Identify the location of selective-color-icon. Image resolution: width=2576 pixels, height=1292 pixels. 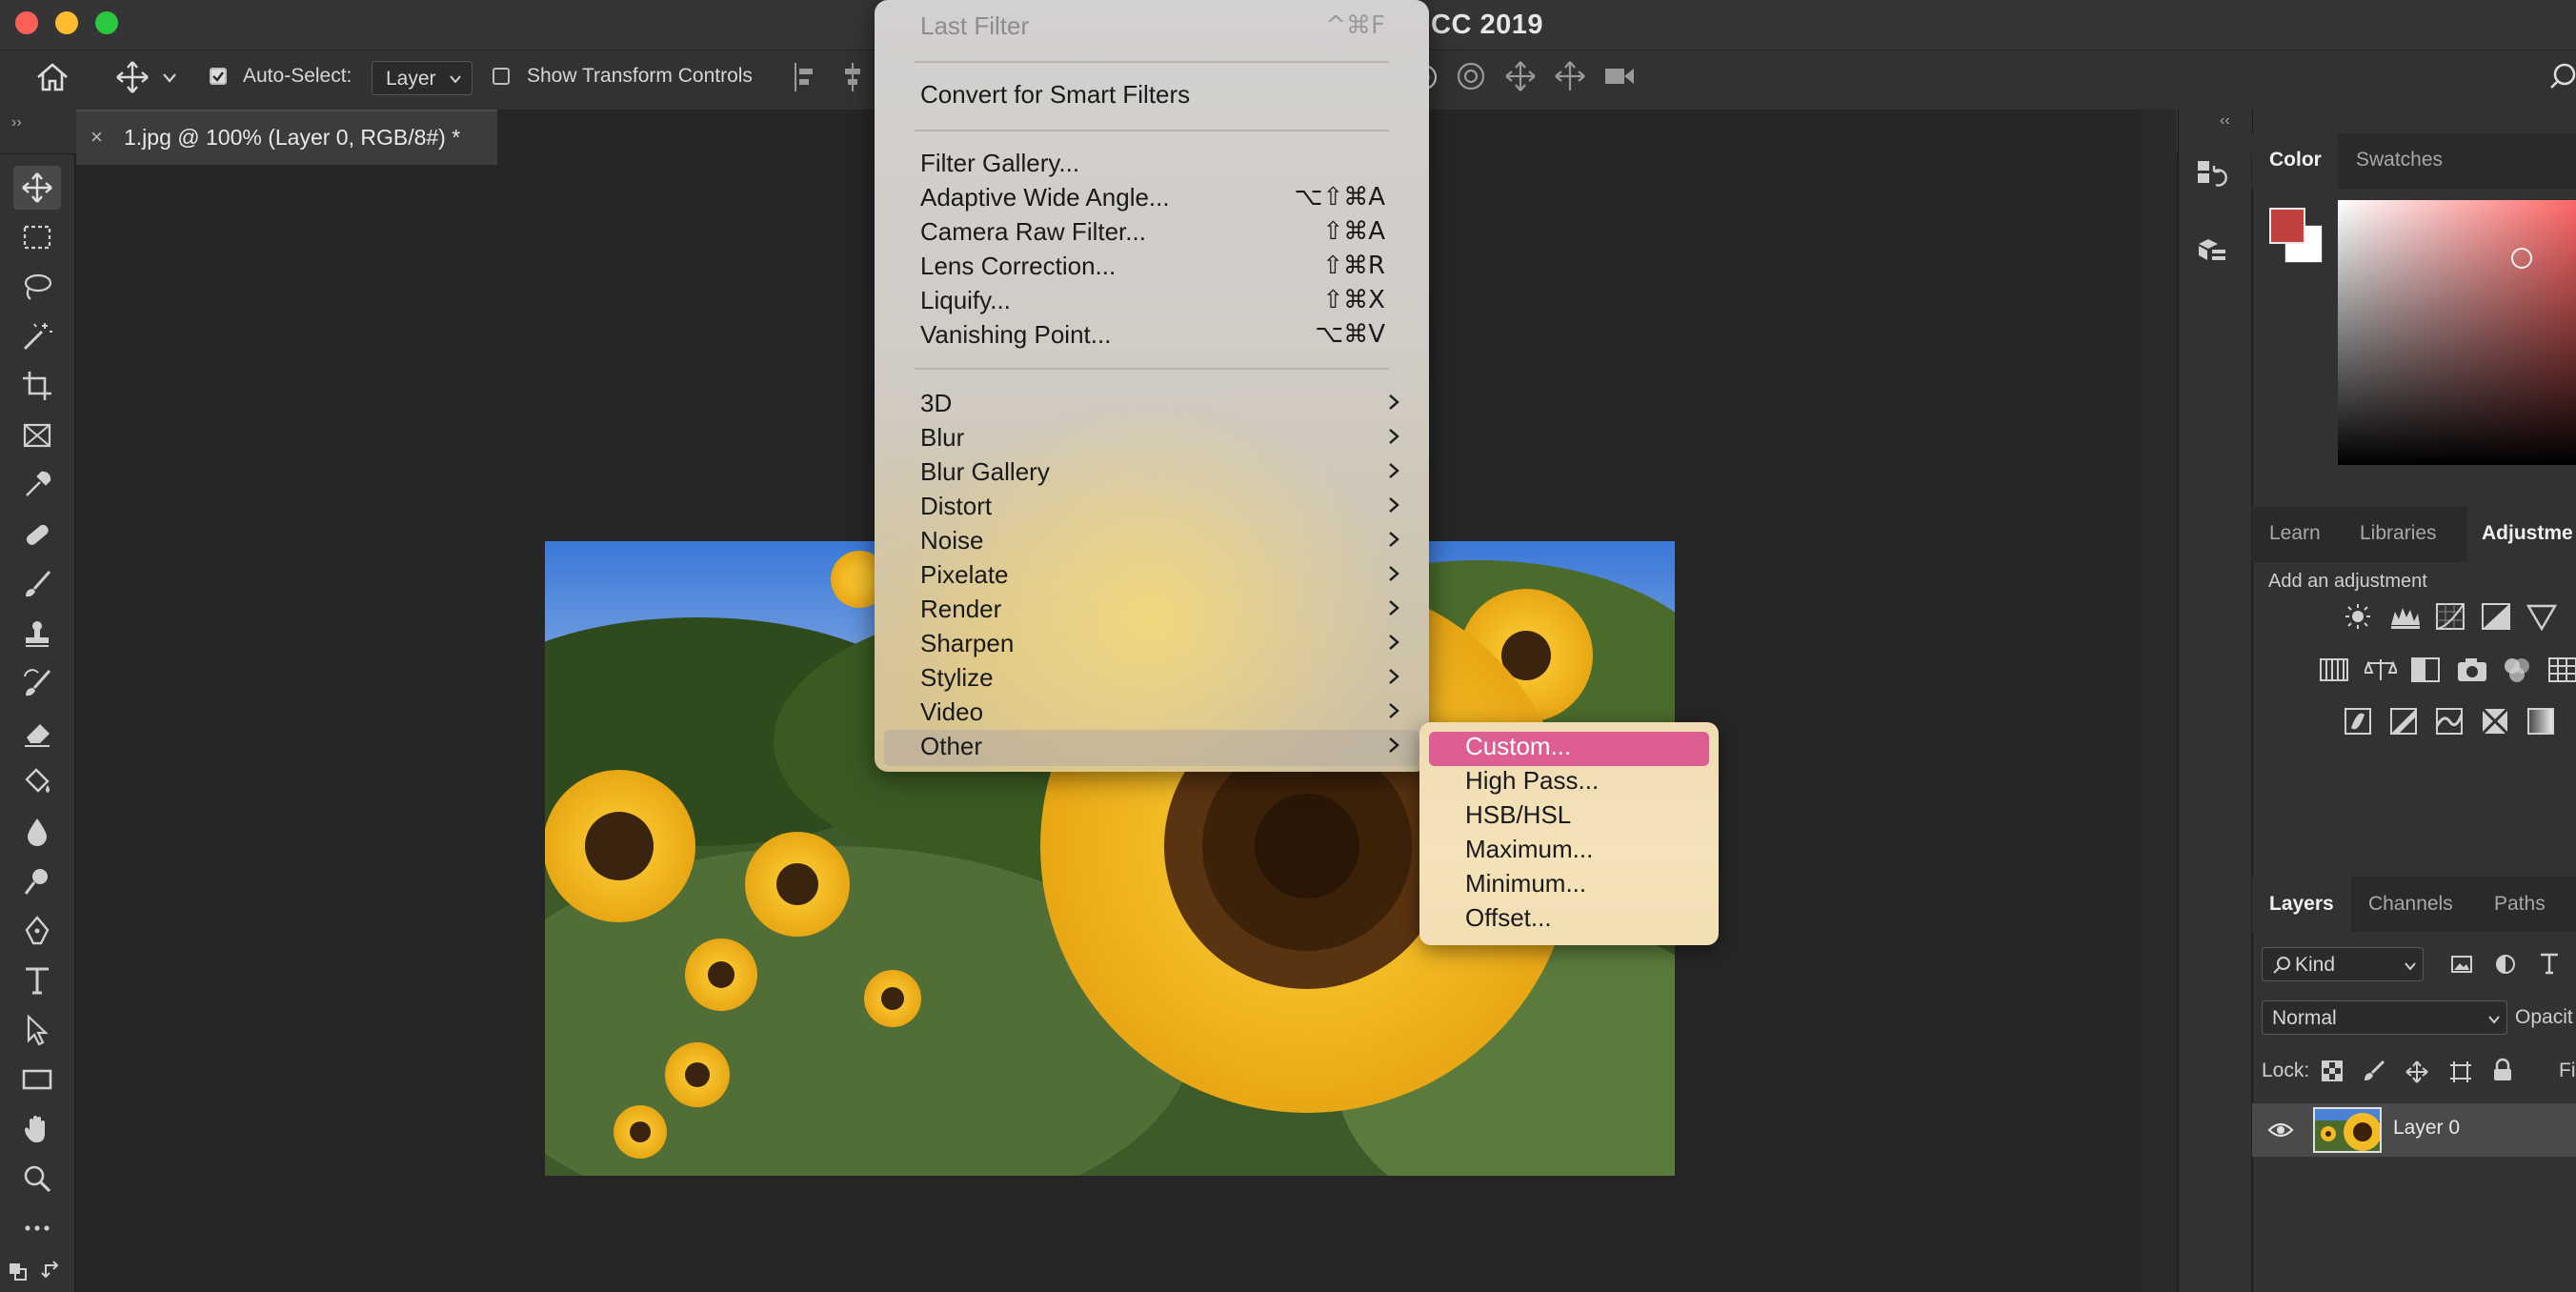
(2495, 721).